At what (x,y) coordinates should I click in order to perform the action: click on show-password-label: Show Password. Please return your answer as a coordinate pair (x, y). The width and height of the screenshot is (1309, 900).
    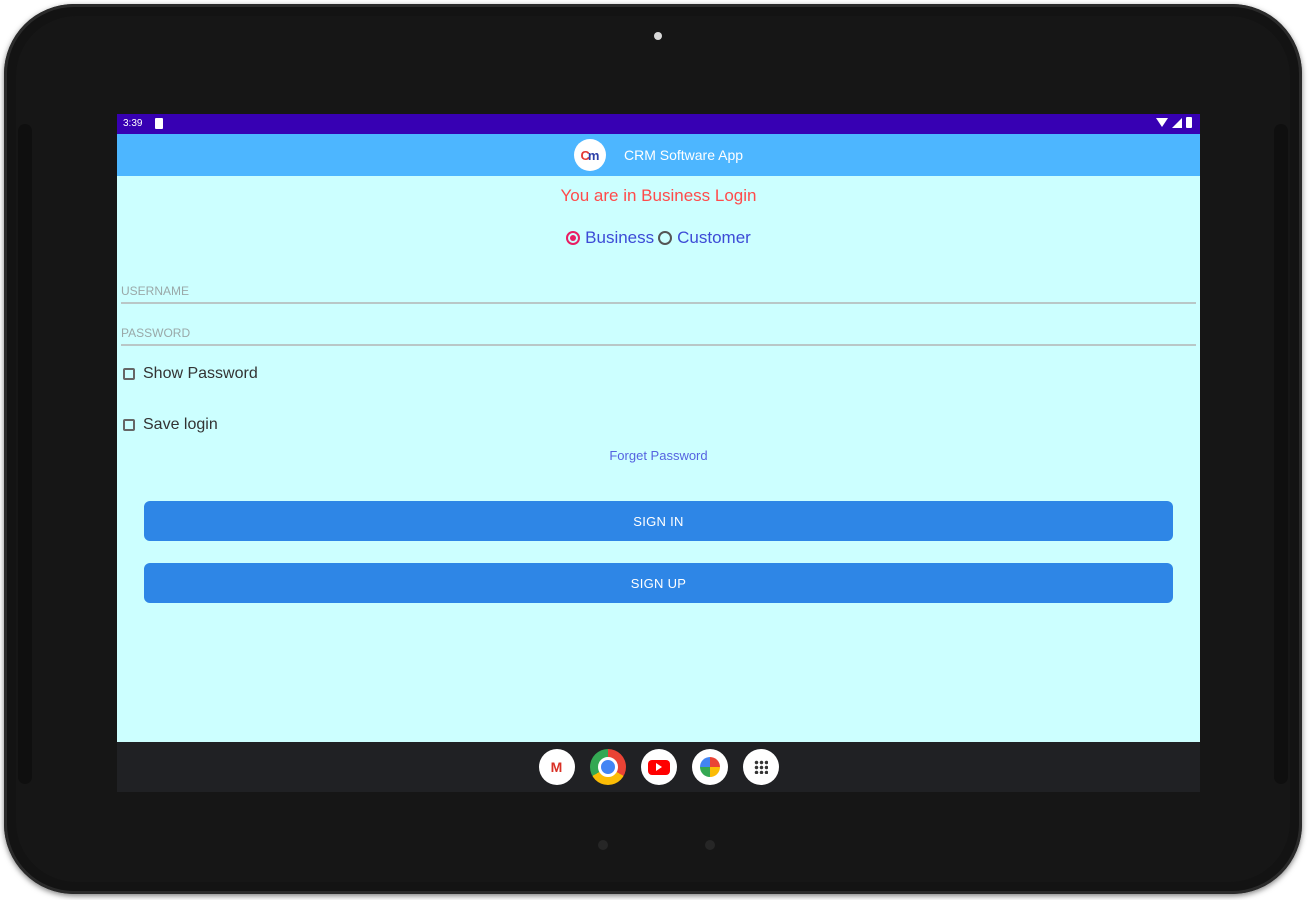
    Looking at the image, I should click on (200, 373).